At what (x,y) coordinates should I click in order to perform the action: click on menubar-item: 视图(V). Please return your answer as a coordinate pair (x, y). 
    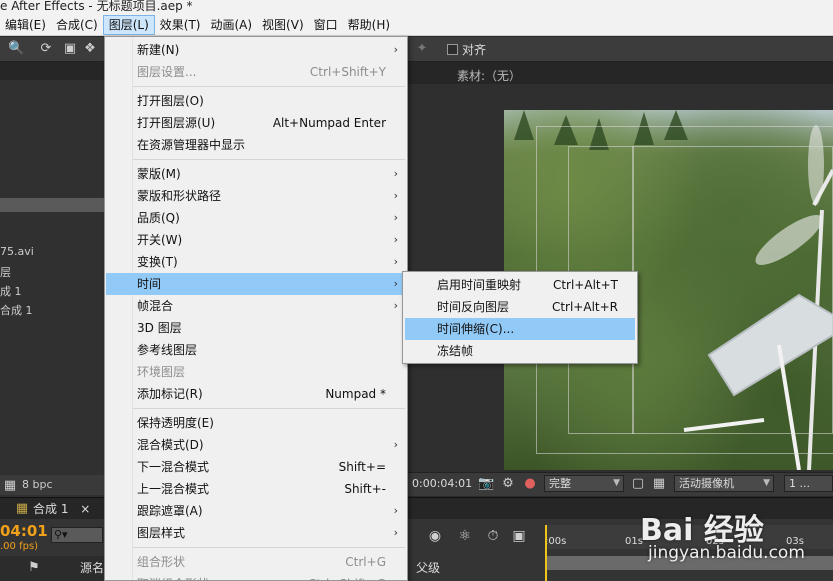
    Looking at the image, I should click on (283, 25).